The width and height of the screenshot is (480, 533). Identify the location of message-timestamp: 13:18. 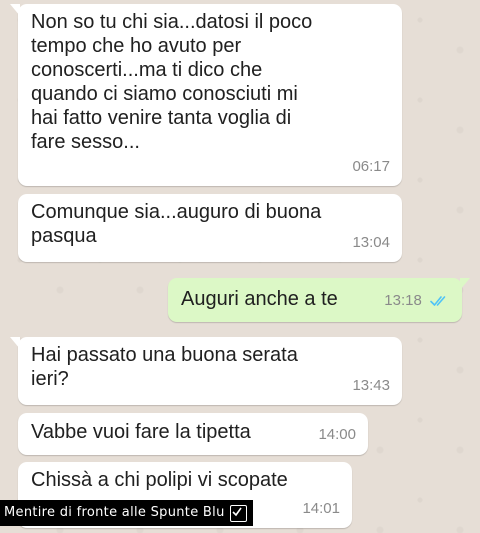
(417, 301).